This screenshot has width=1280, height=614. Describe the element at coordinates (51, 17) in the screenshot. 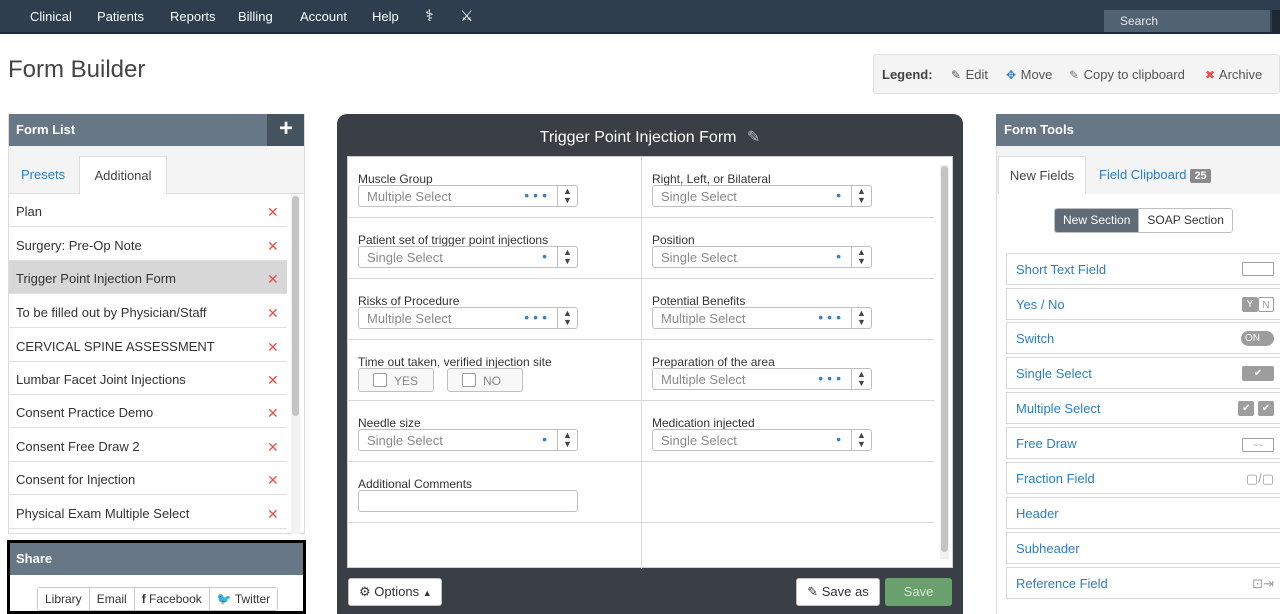

I see `nav-clinical: Clinical` at that location.